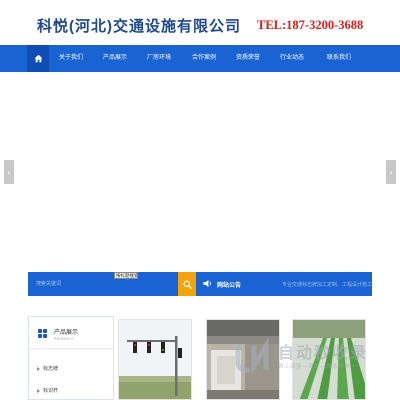 The height and width of the screenshot is (400, 400). Describe the element at coordinates (248, 58) in the screenshot. I see `nav-item-honors: 资质荣誉` at that location.